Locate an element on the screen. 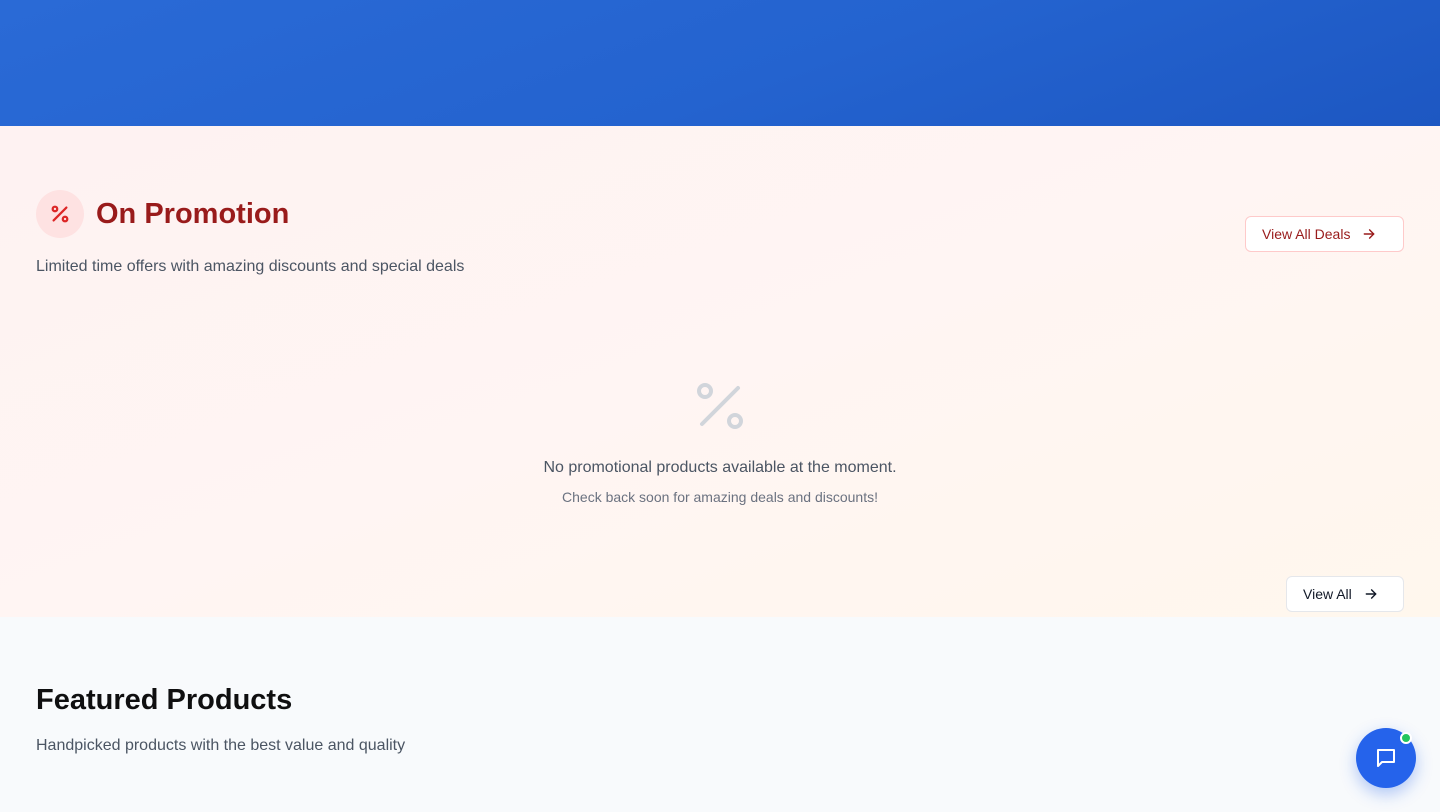  view-all-deals-button: View All Deals is located at coordinates (1324, 234).